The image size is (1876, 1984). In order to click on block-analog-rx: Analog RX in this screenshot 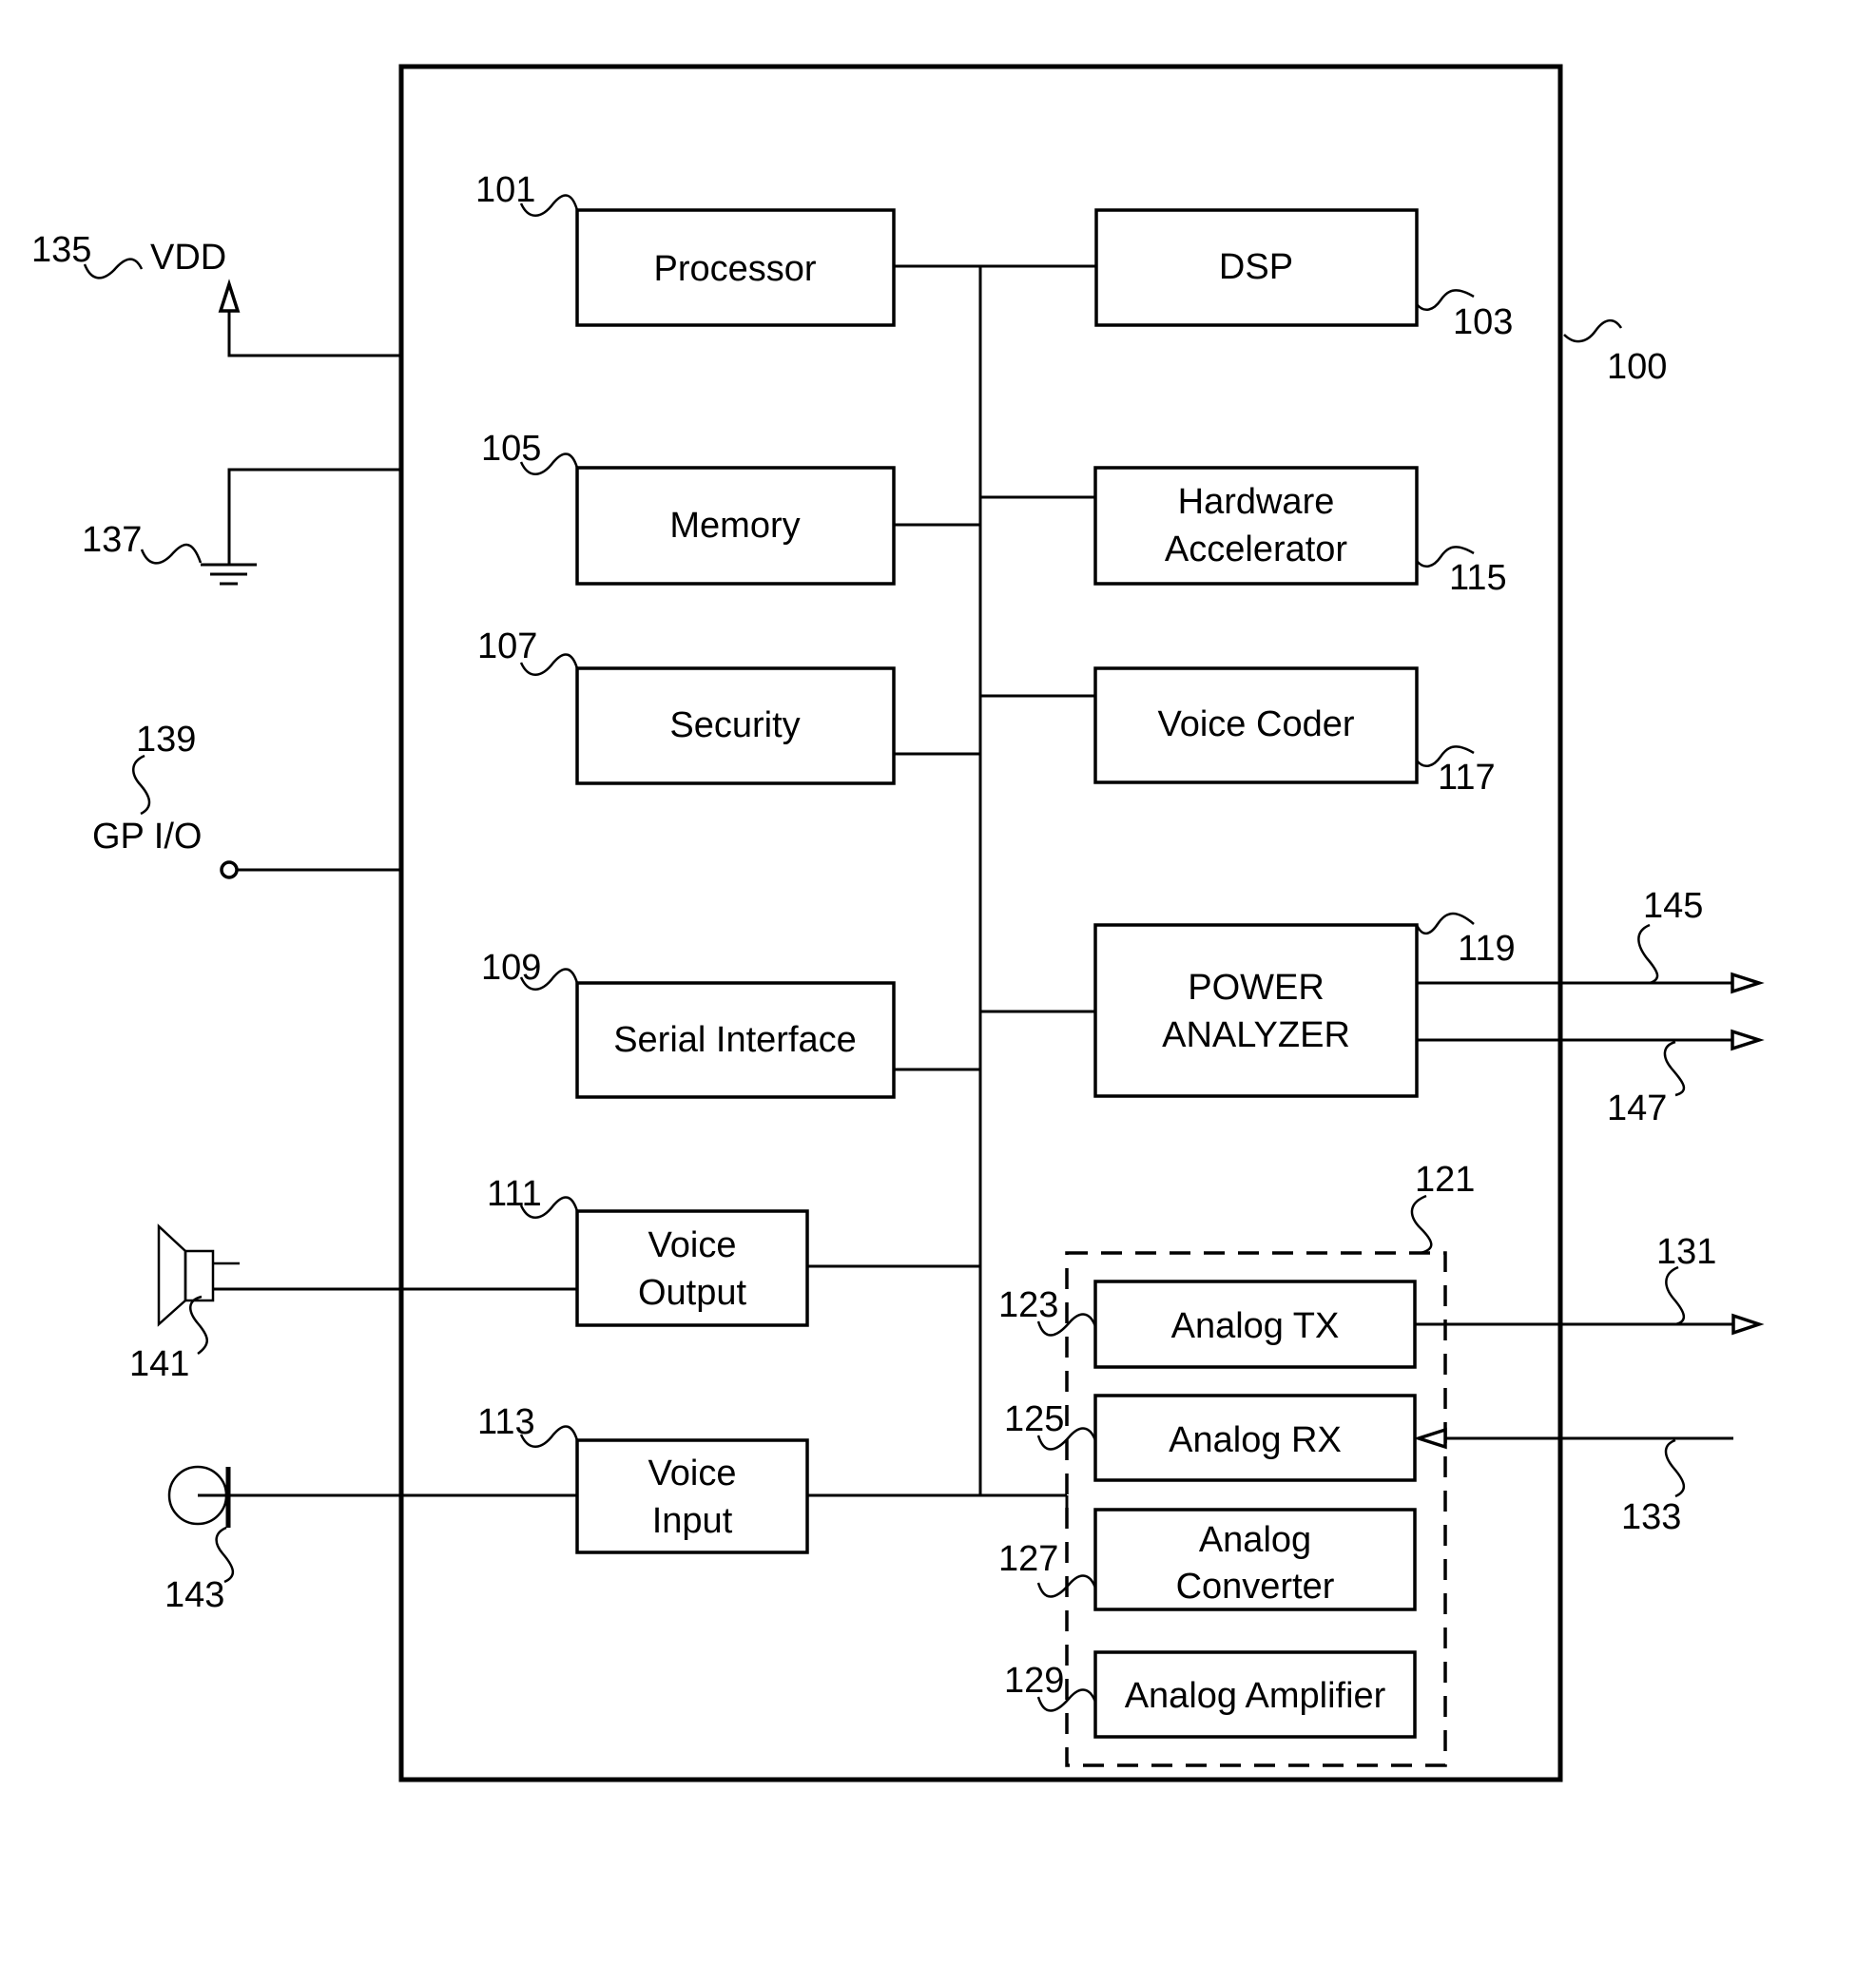, I will do `click(1255, 1438)`.